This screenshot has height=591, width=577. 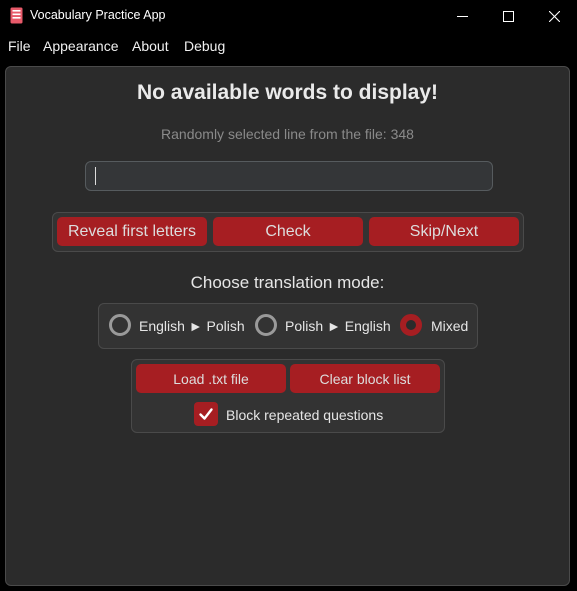 I want to click on block-repeated-checkbox, so click(x=206, y=414).